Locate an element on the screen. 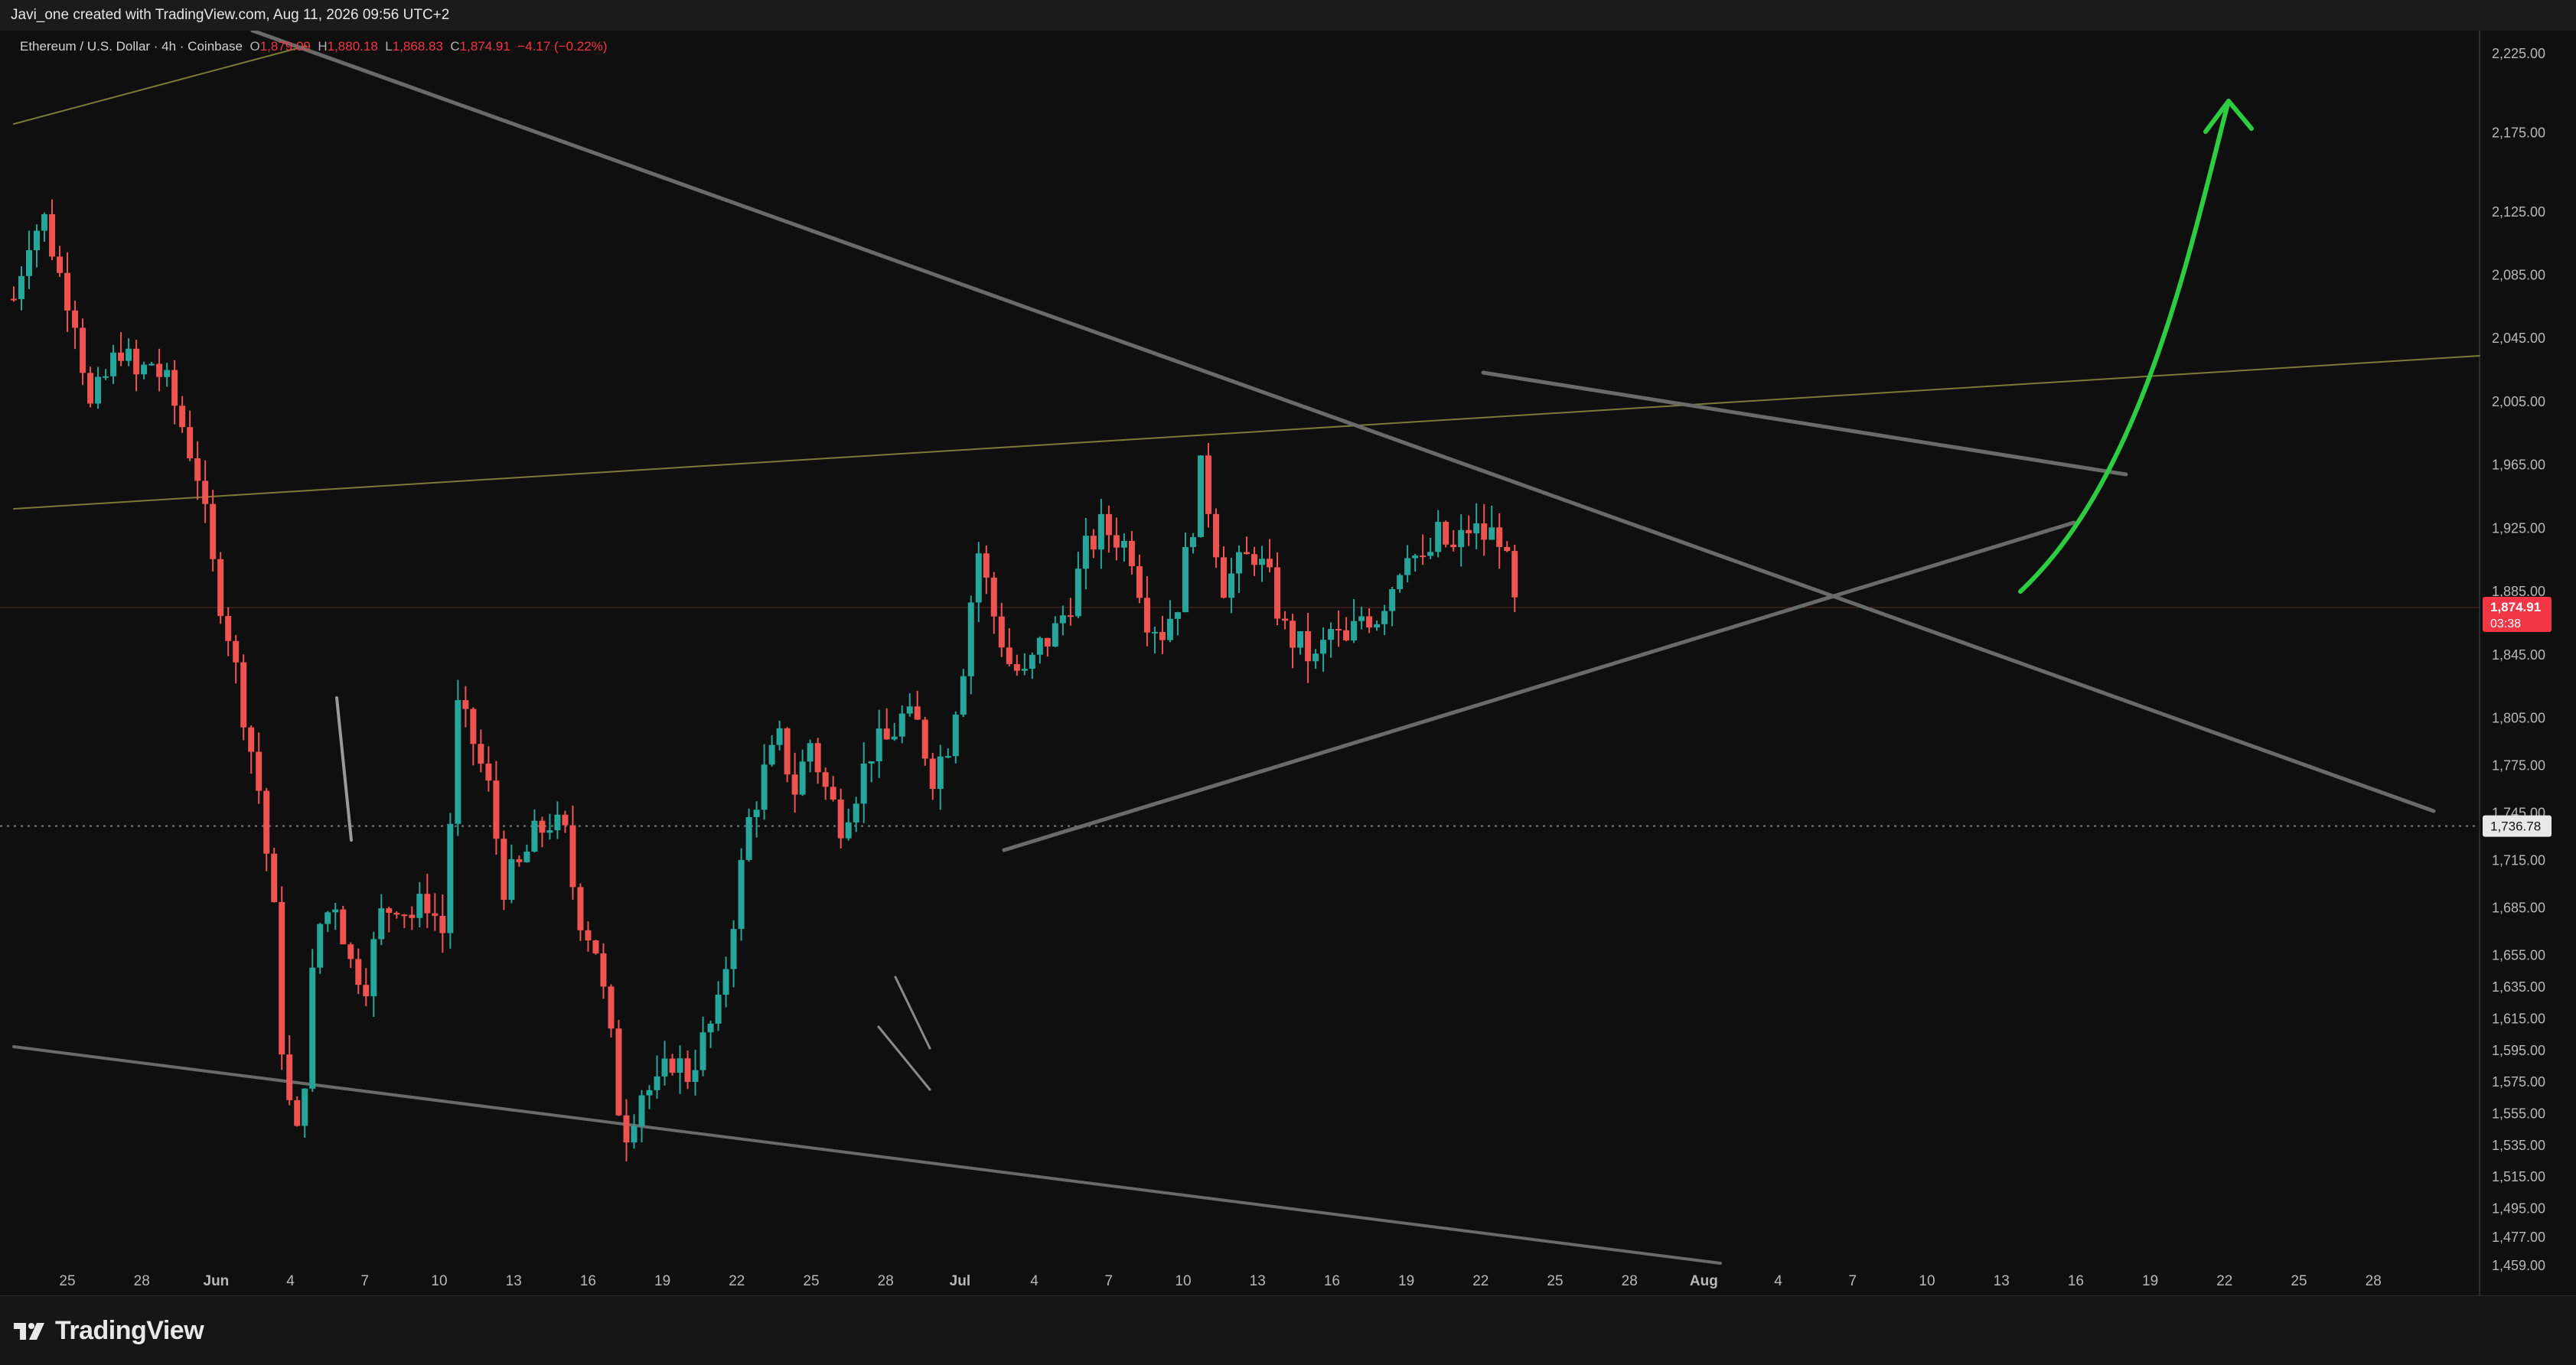 This screenshot has height=1365, width=2576. time-tick-label: 7 is located at coordinates (1853, 1281).